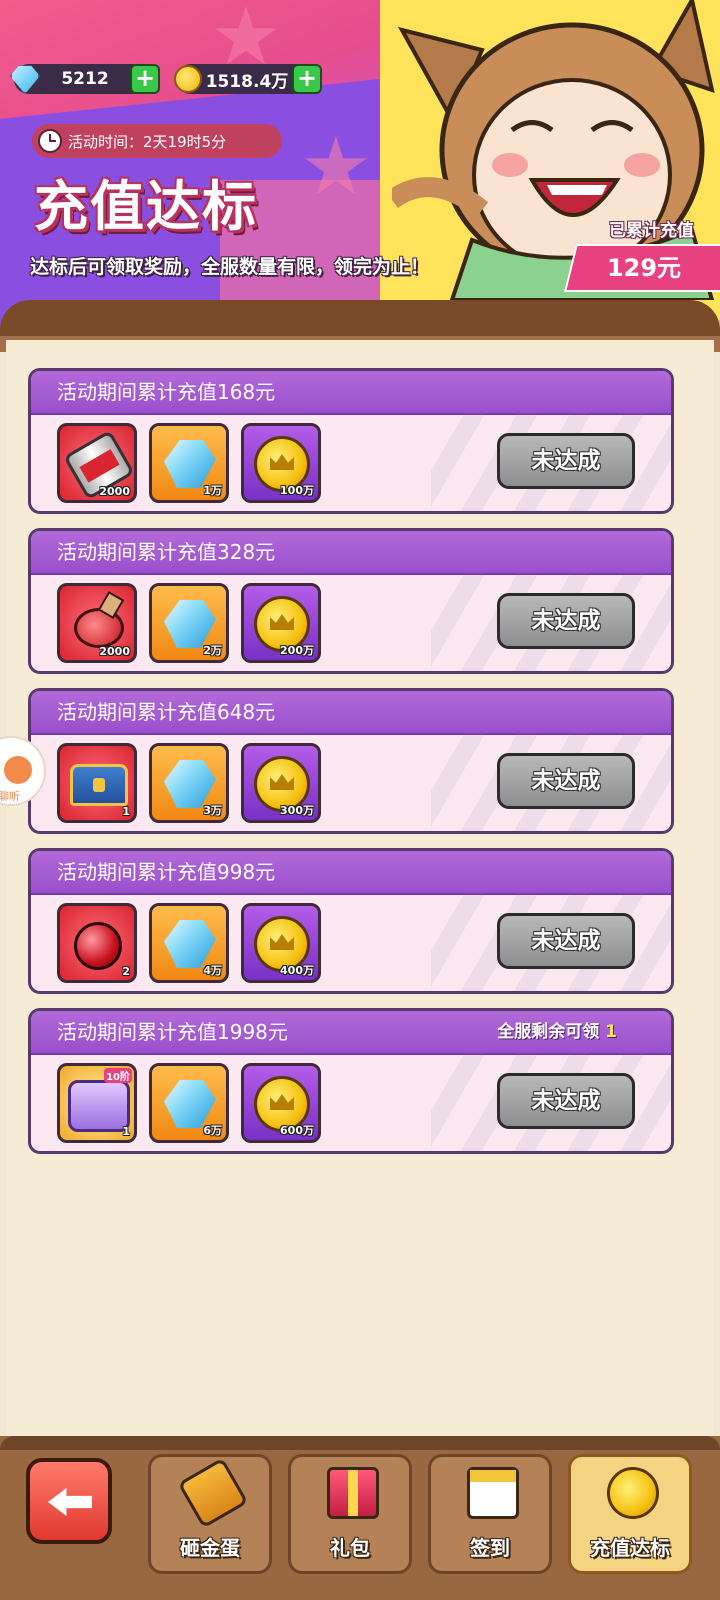  I want to click on event-timer: 活动时间：2天19时5分, so click(157, 141).